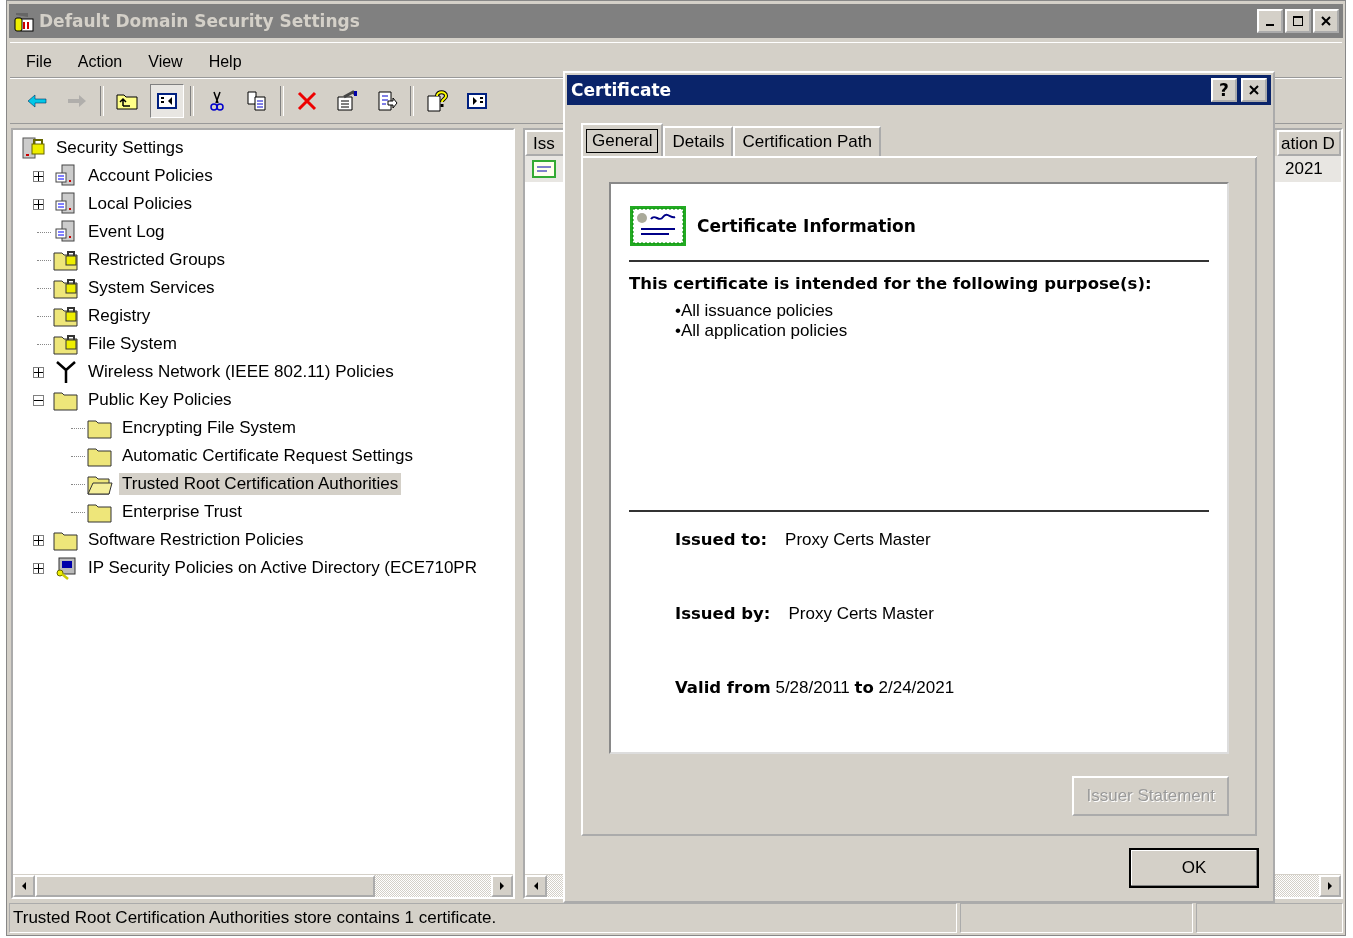 Image resolution: width=1353 pixels, height=938 pixels. I want to click on copy-icon, so click(257, 101).